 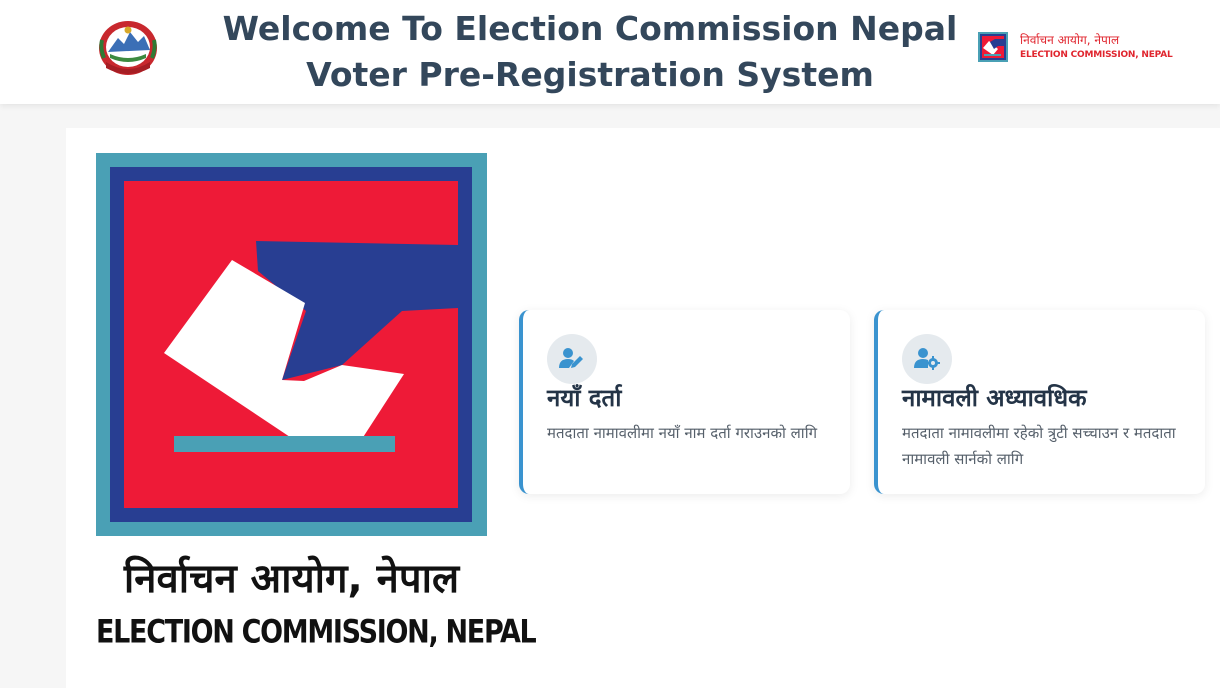 I want to click on card-title: नयाँ दर्ता, so click(x=584, y=398).